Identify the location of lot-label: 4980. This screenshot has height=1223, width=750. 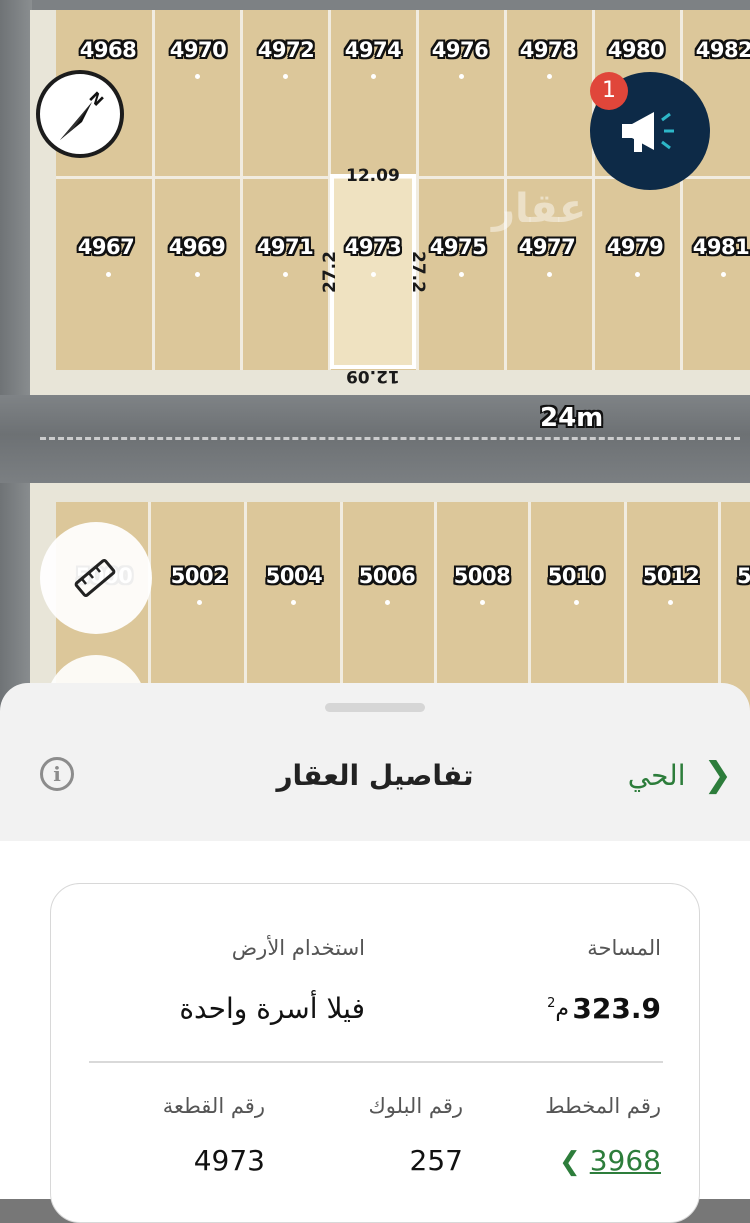
(636, 50).